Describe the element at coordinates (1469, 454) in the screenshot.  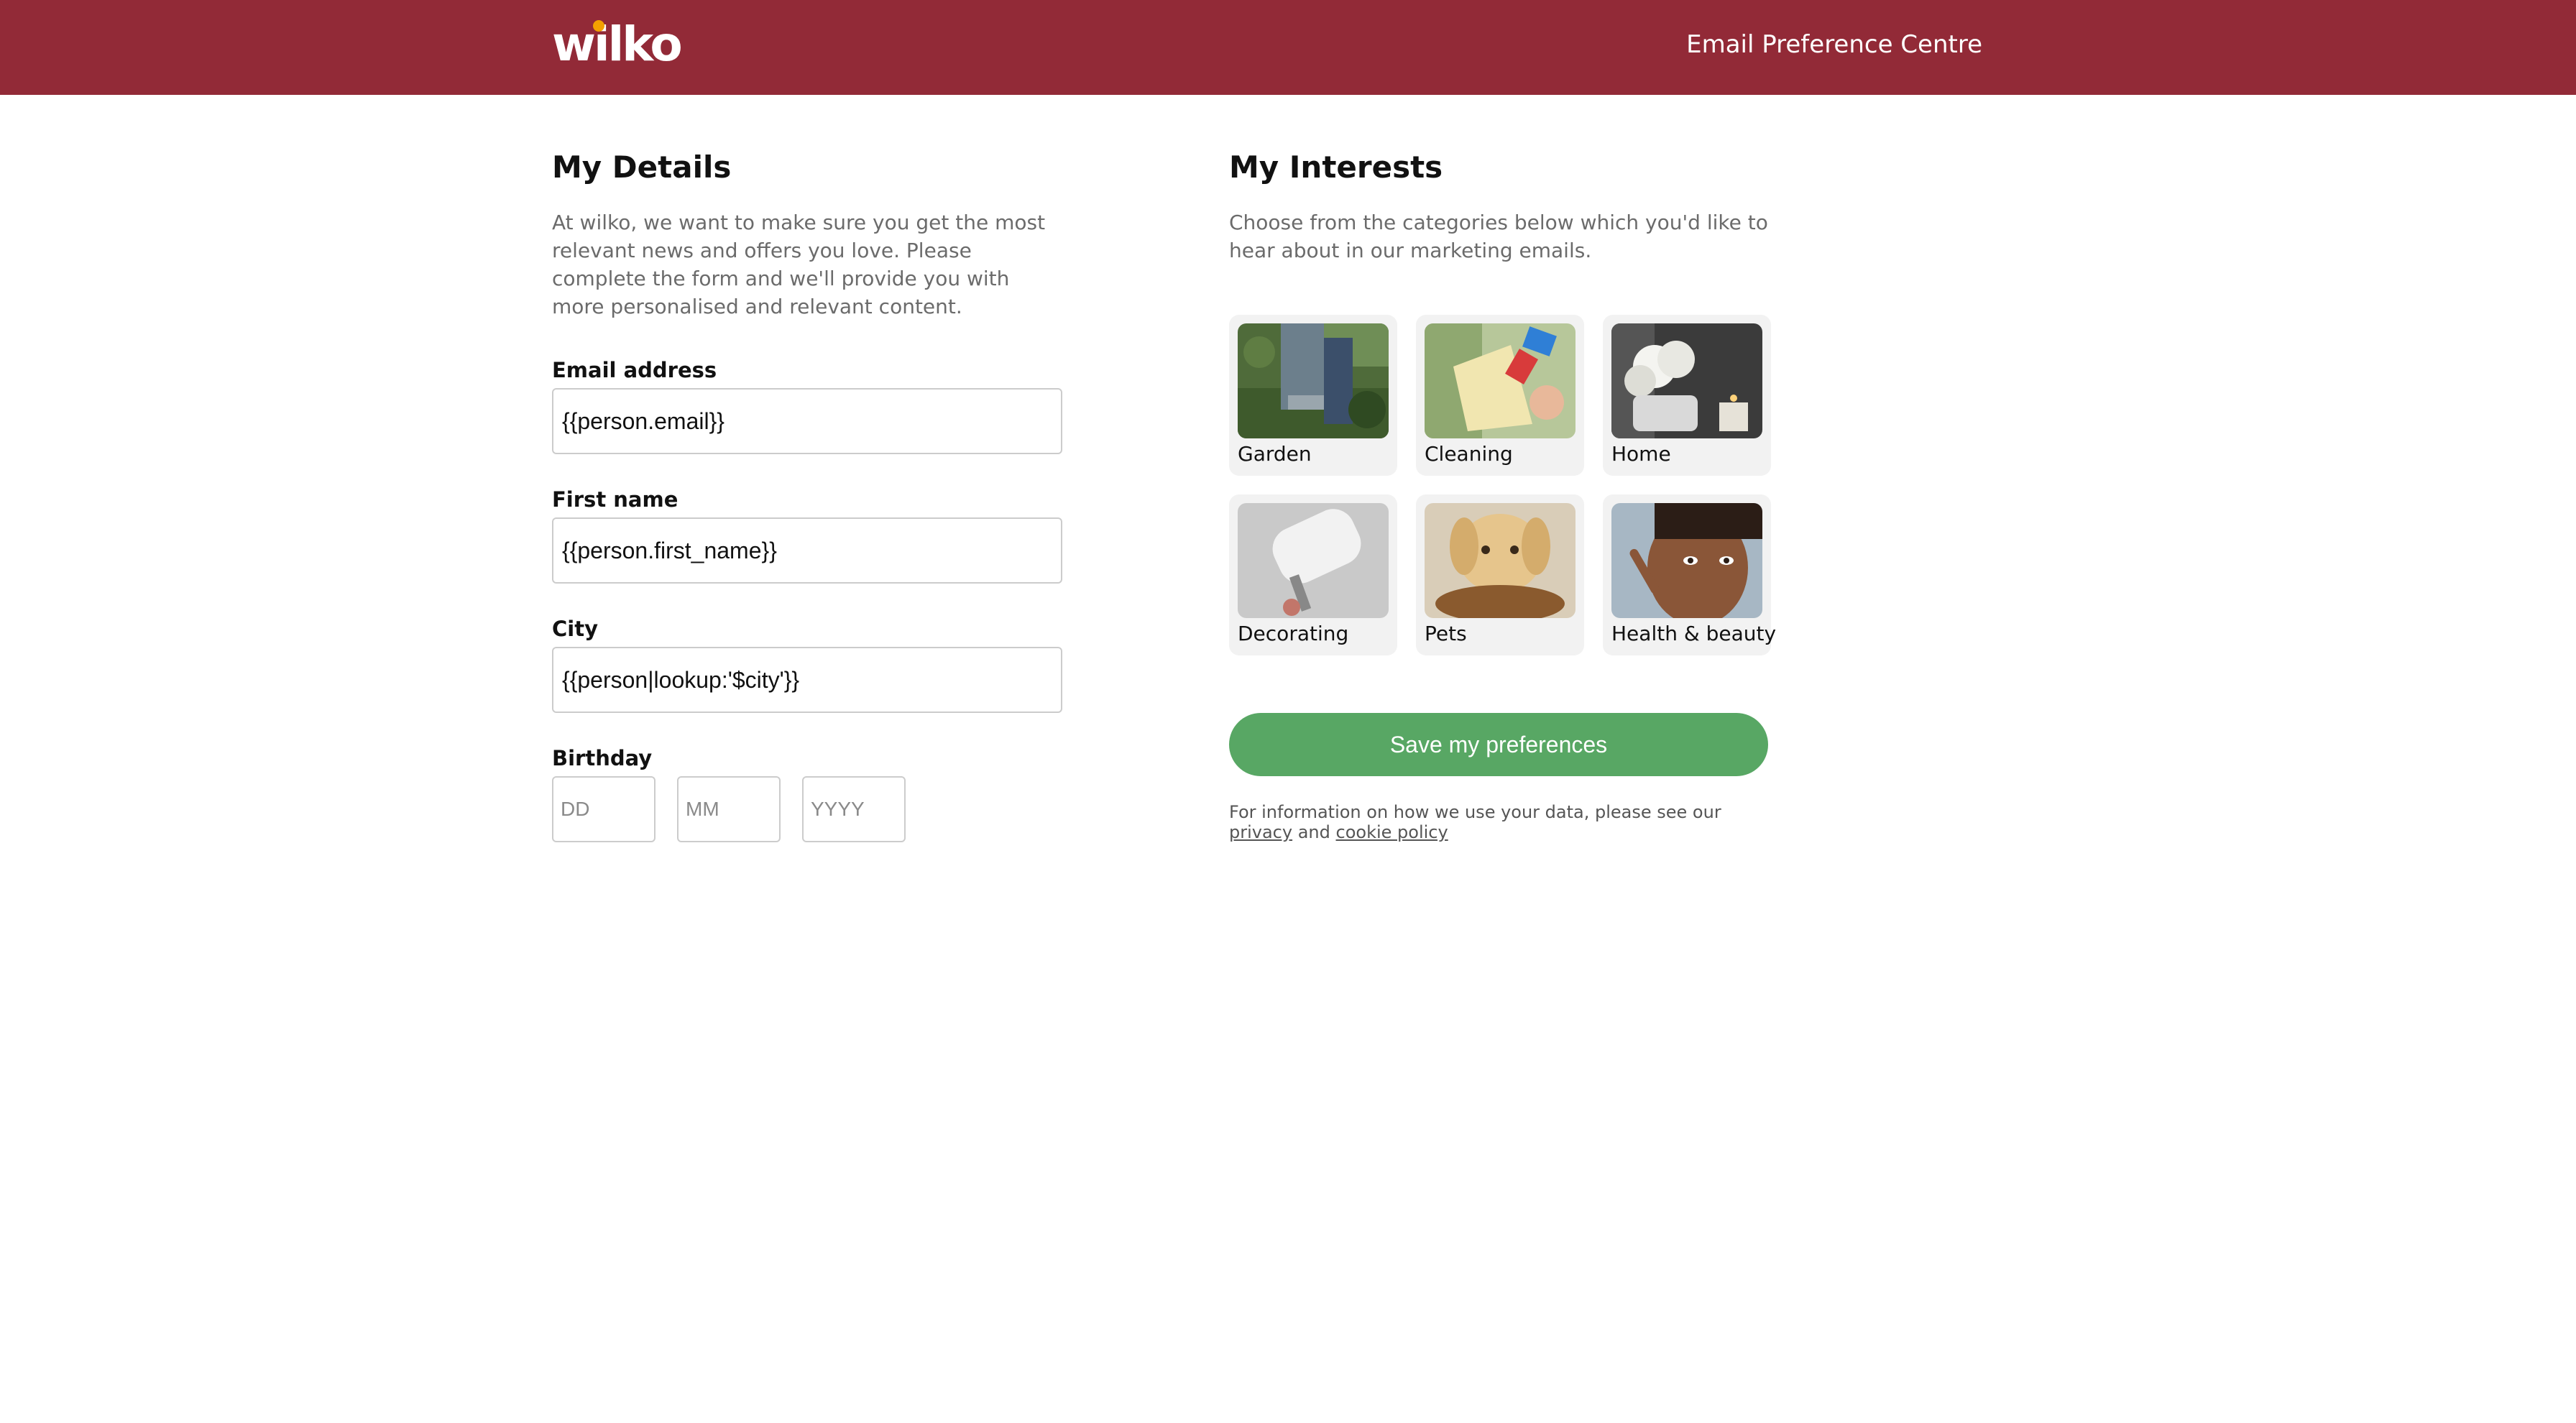
I see `interest-label: Cleaning` at that location.